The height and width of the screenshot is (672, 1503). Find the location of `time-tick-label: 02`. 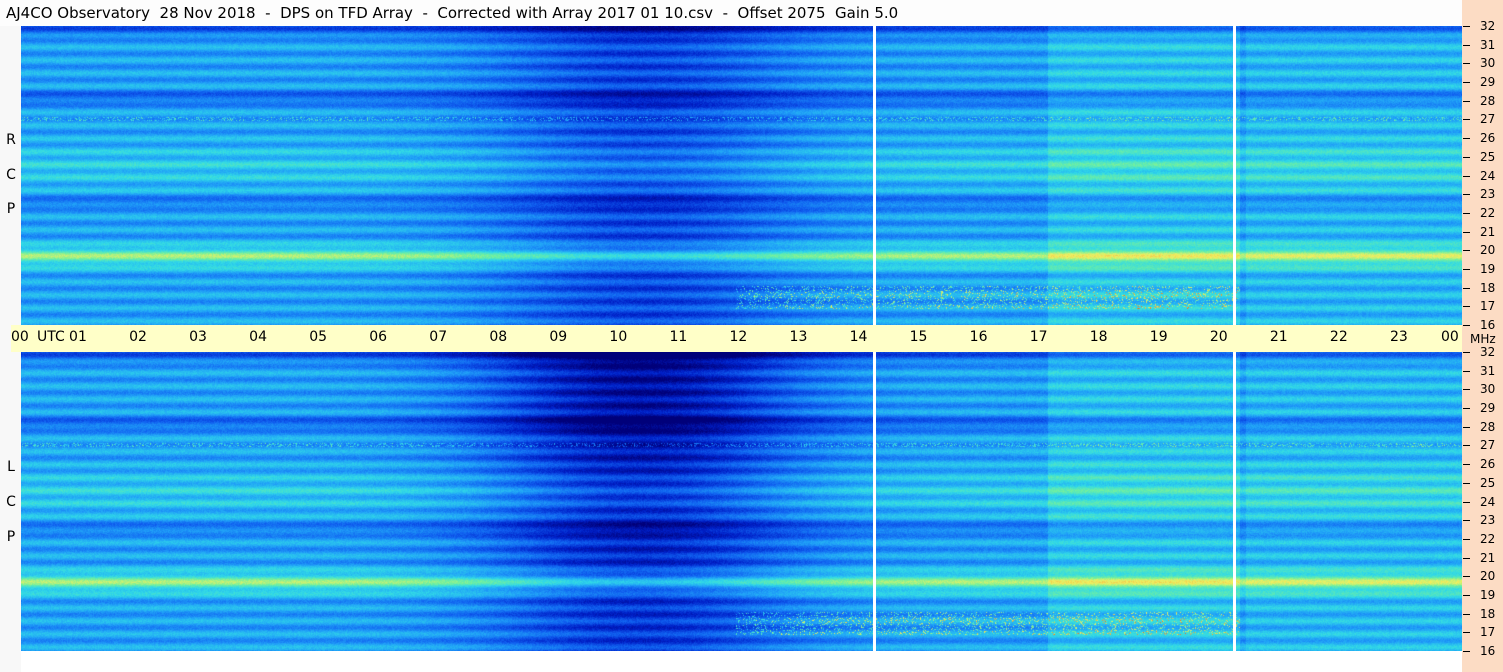

time-tick-label: 02 is located at coordinates (138, 337).